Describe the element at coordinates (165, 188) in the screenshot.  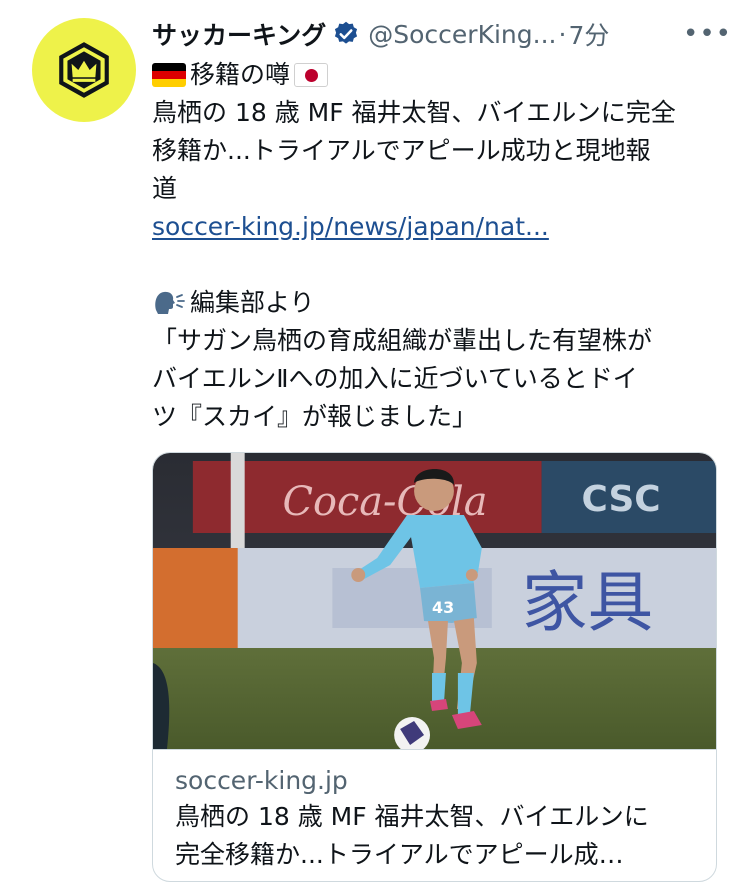
I see `headline-line-3: 道` at that location.